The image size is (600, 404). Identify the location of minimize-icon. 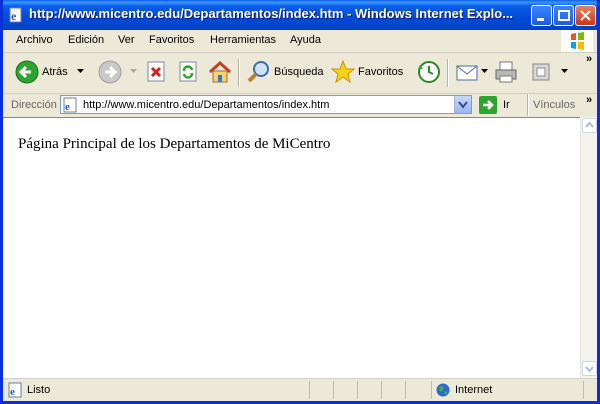
(540, 19).